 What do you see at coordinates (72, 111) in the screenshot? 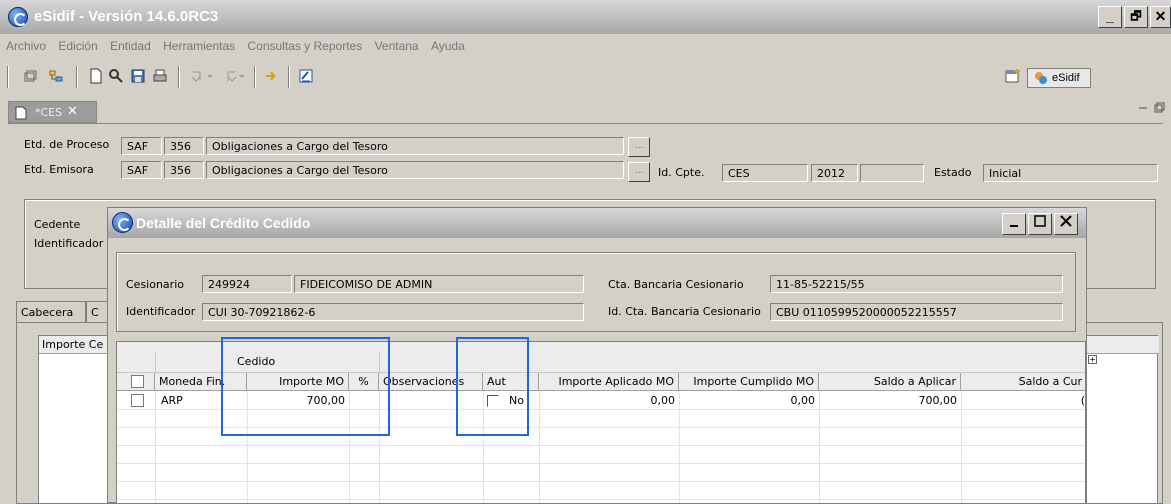
I see `tab-close-icon: ✕` at bounding box center [72, 111].